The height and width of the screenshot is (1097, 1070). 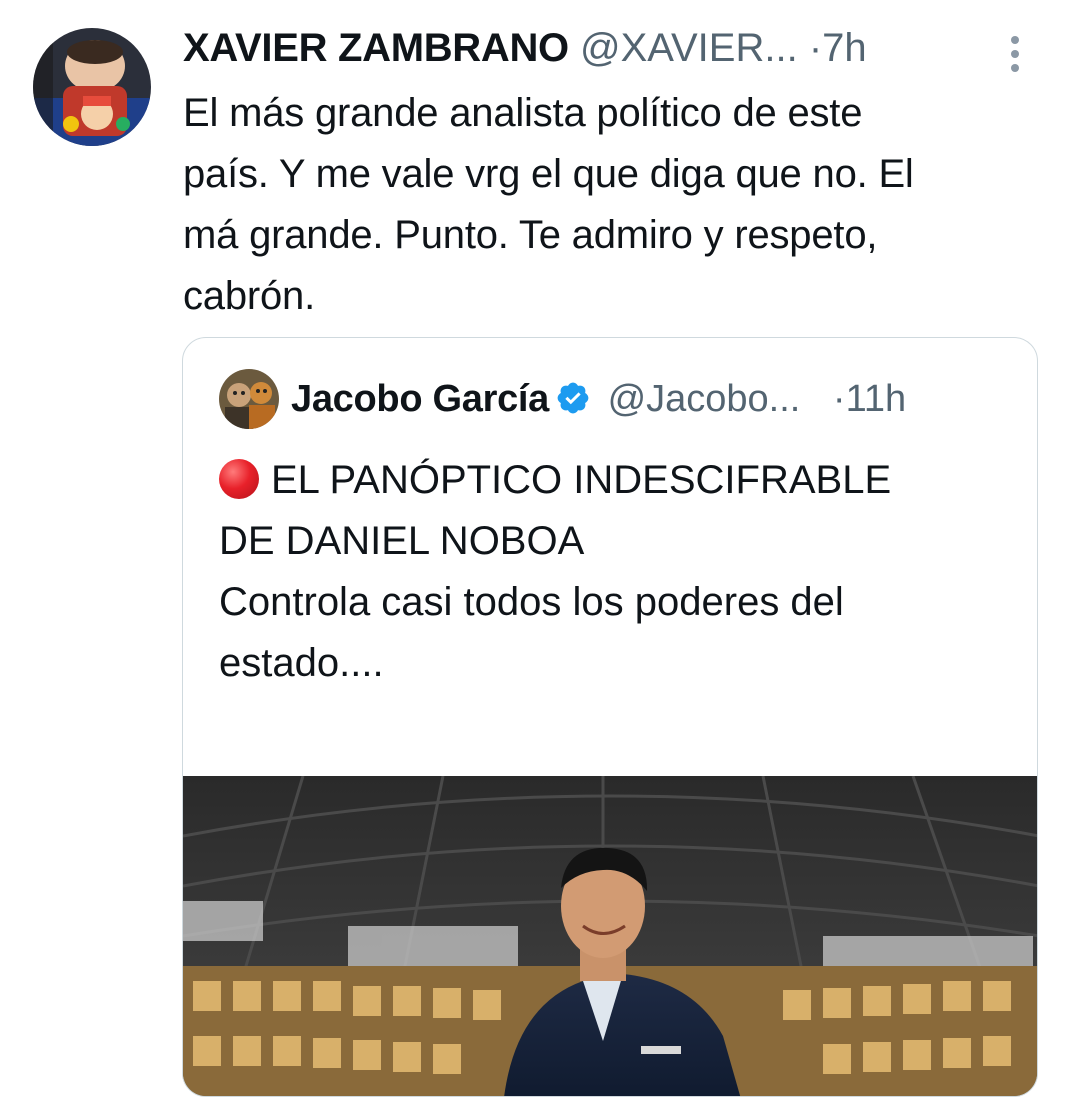 I want to click on quoted-line-4: Controla casi todos los poderes del, so click(x=531, y=602).